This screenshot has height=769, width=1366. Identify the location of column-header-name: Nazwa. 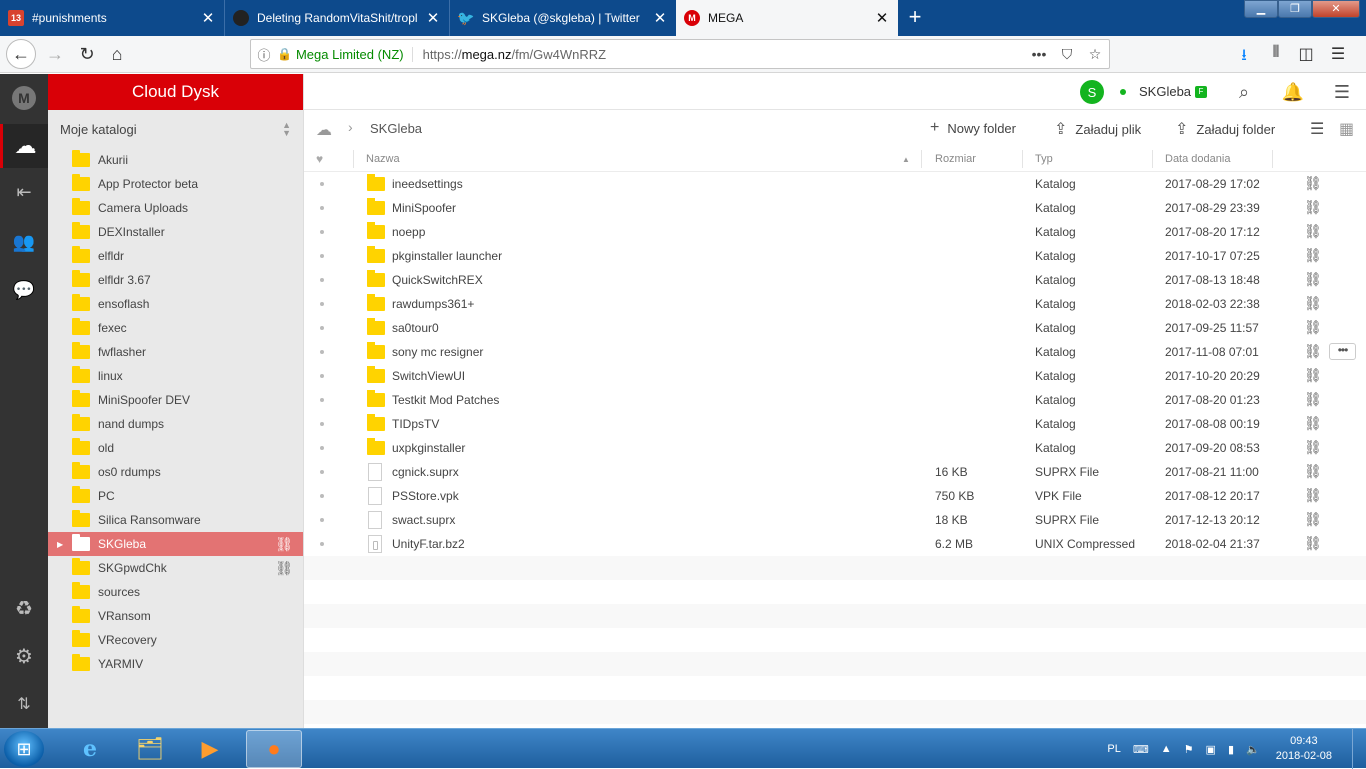
(383, 159).